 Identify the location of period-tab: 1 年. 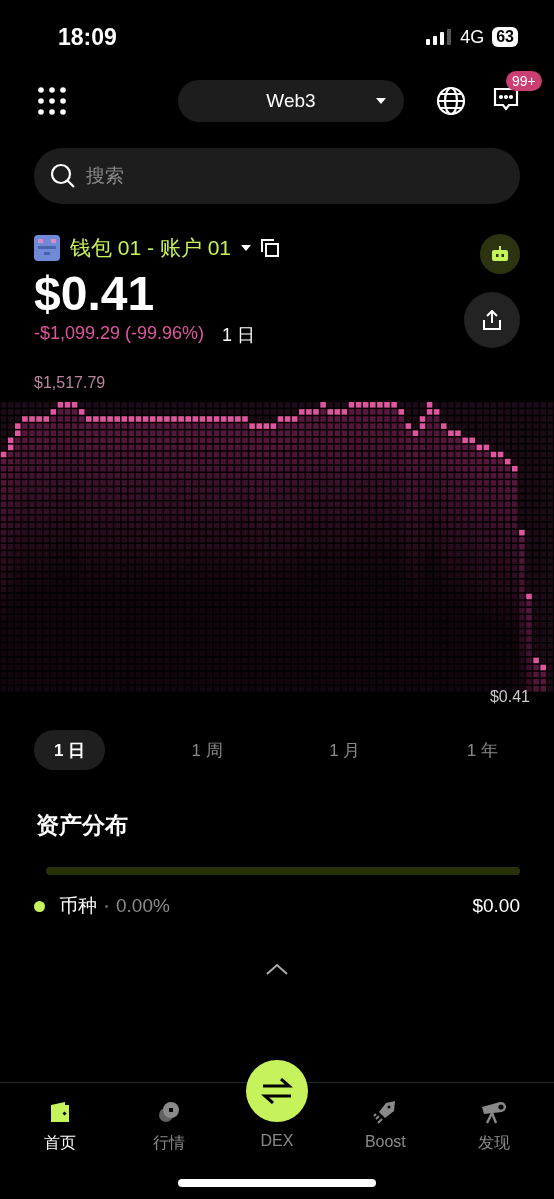
(482, 750).